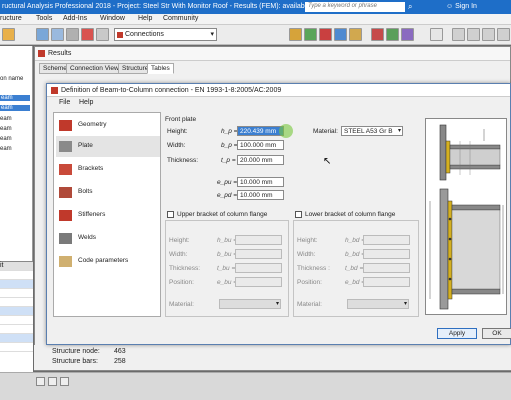 The height and width of the screenshot is (400, 511). Describe the element at coordinates (108, 215) in the screenshot. I see `nav-stiffeners: Stiffeners` at that location.